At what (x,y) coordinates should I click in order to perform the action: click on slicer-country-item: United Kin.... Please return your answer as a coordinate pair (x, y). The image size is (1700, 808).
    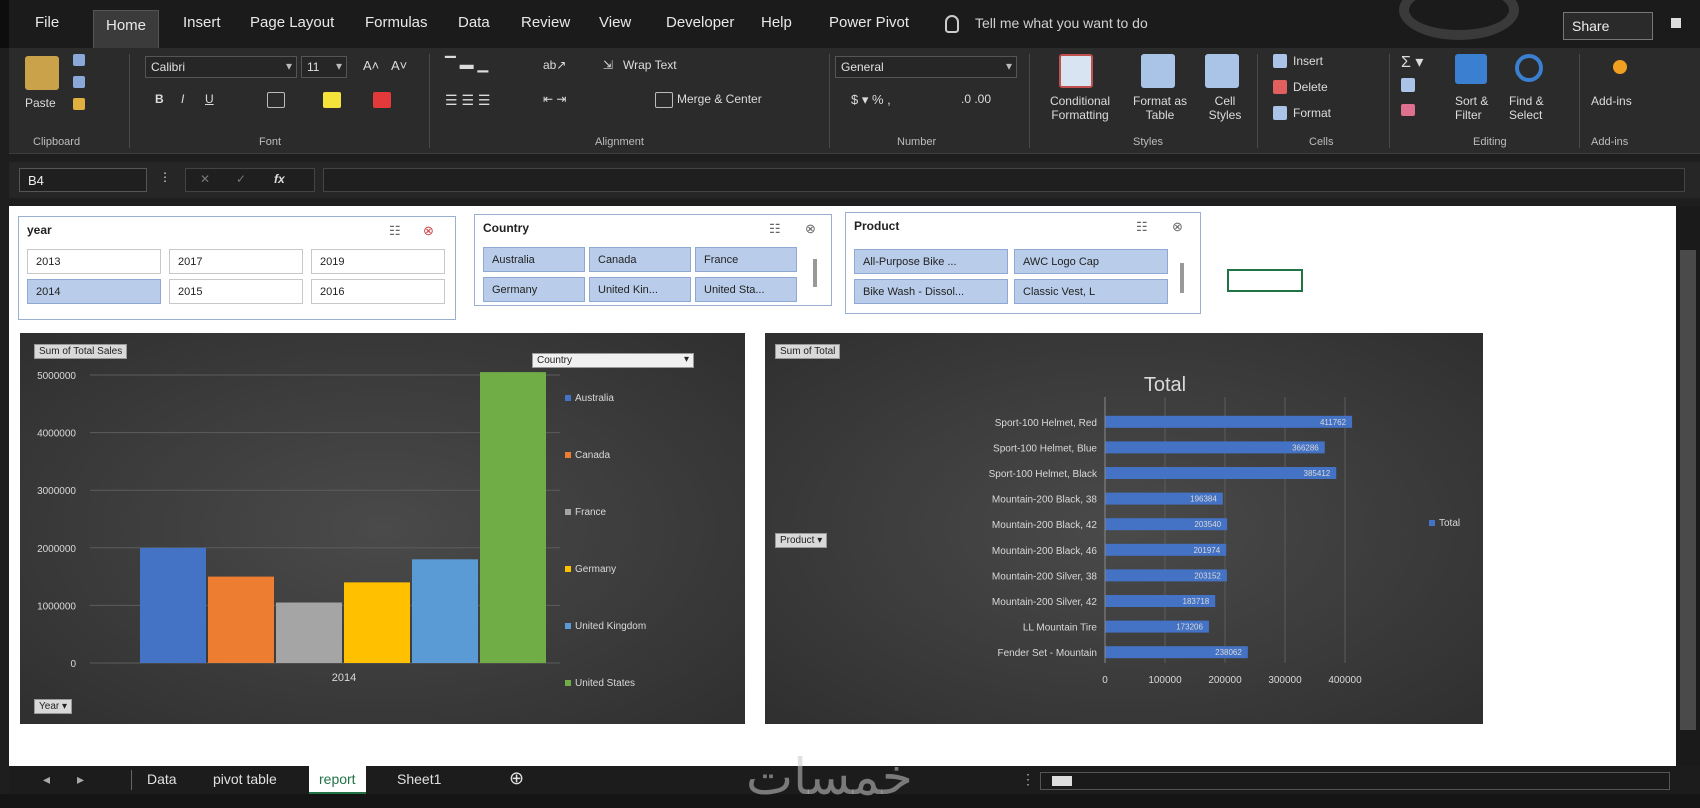
    Looking at the image, I should click on (640, 289).